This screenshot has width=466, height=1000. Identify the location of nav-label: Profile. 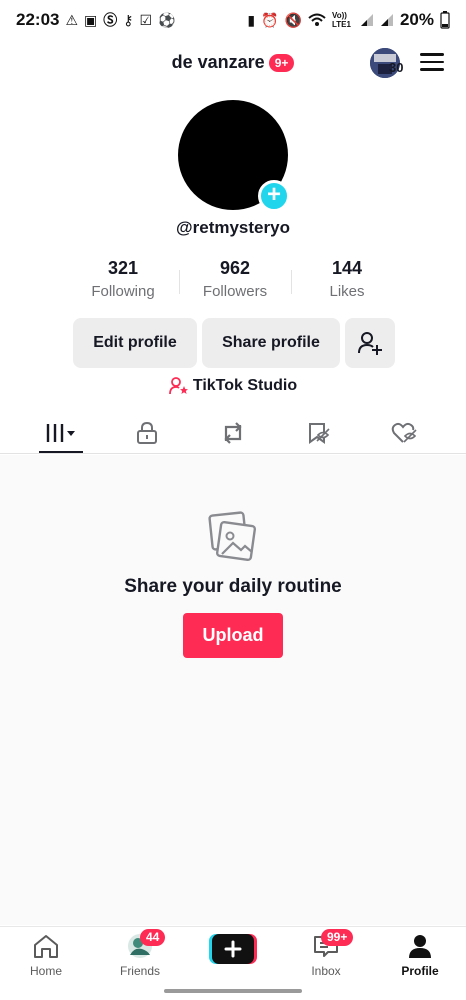
(420, 971).